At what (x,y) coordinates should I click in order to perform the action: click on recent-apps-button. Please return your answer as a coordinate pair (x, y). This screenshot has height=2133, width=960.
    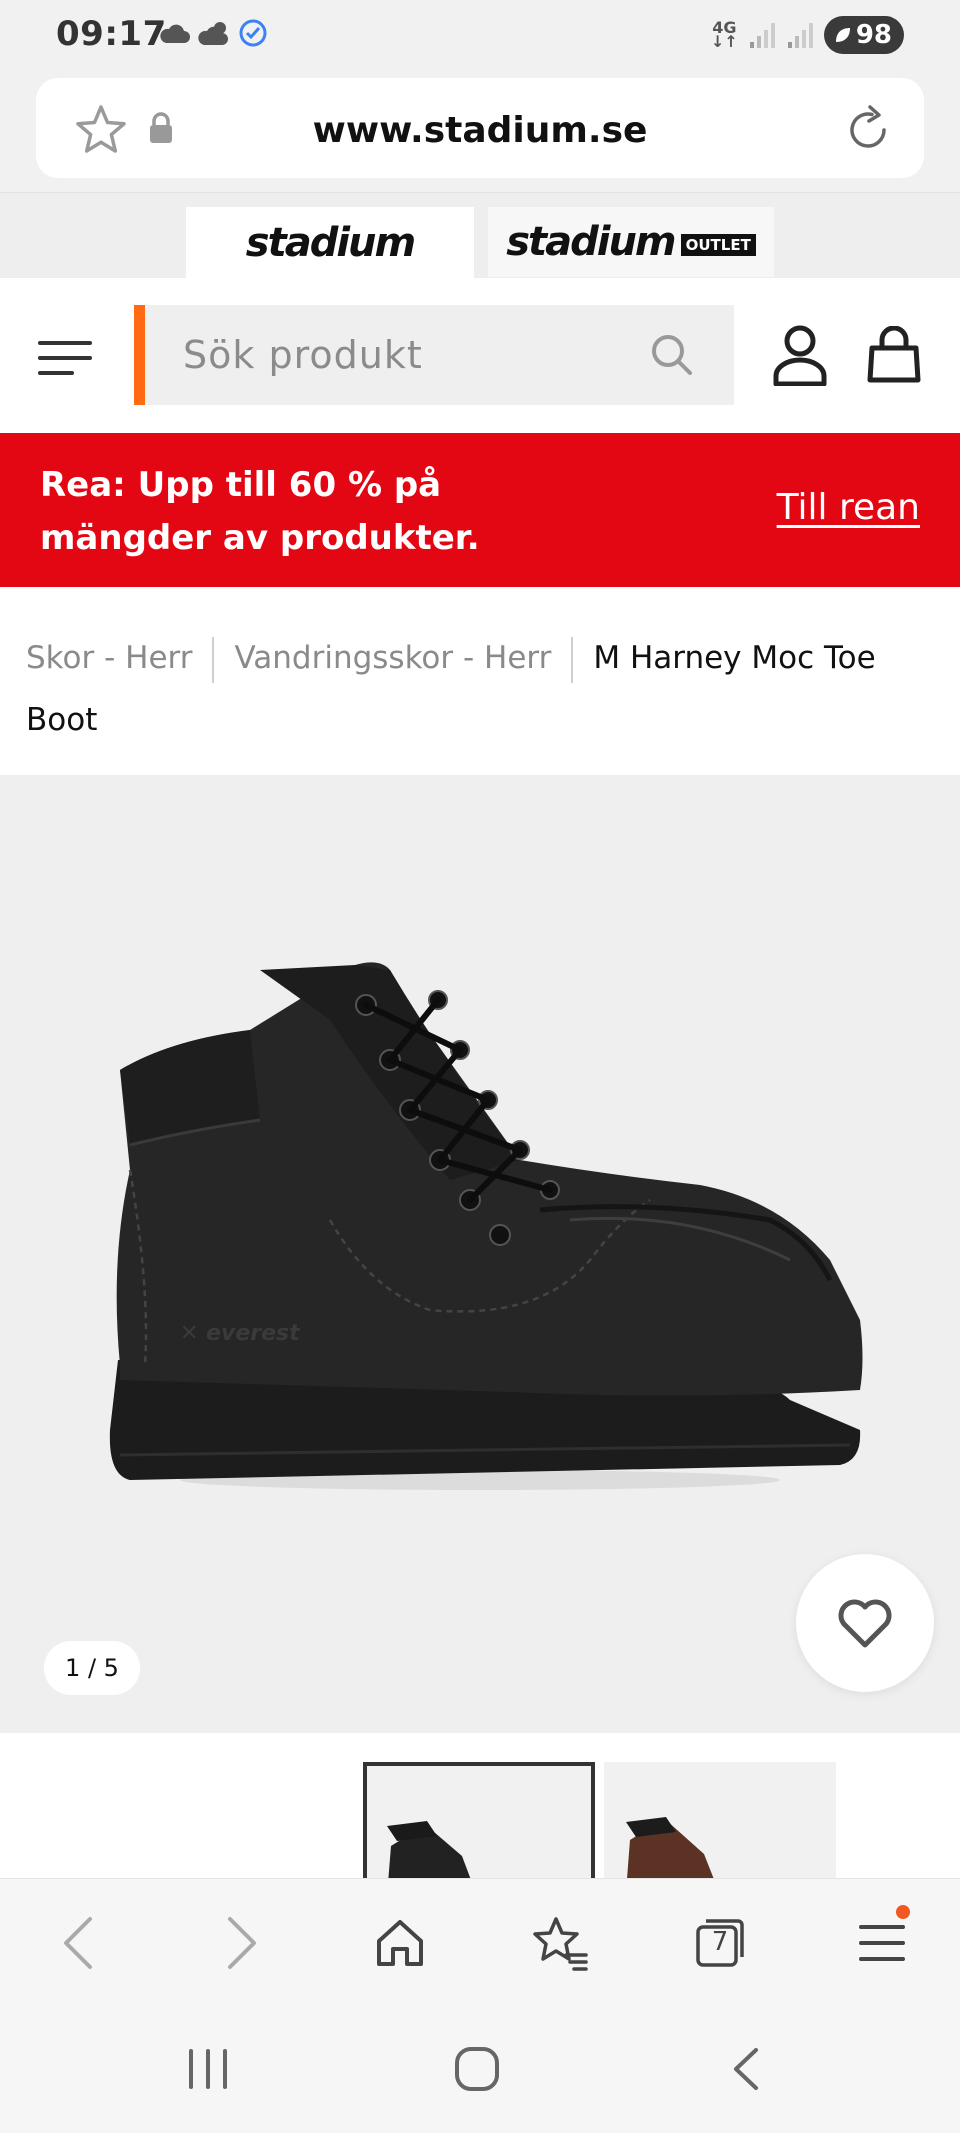
    Looking at the image, I should click on (208, 2069).